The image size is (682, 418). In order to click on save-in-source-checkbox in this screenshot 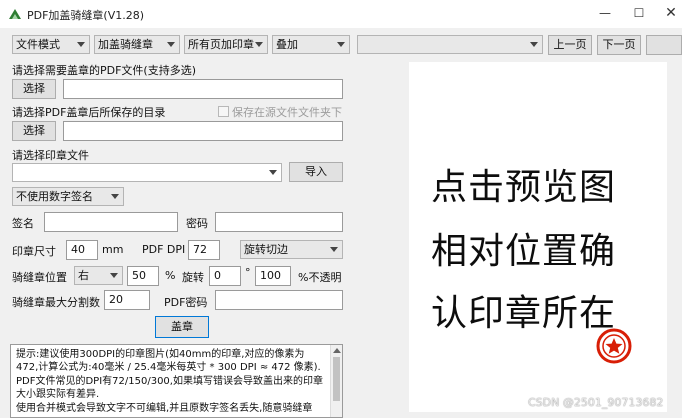, I will do `click(223, 111)`.